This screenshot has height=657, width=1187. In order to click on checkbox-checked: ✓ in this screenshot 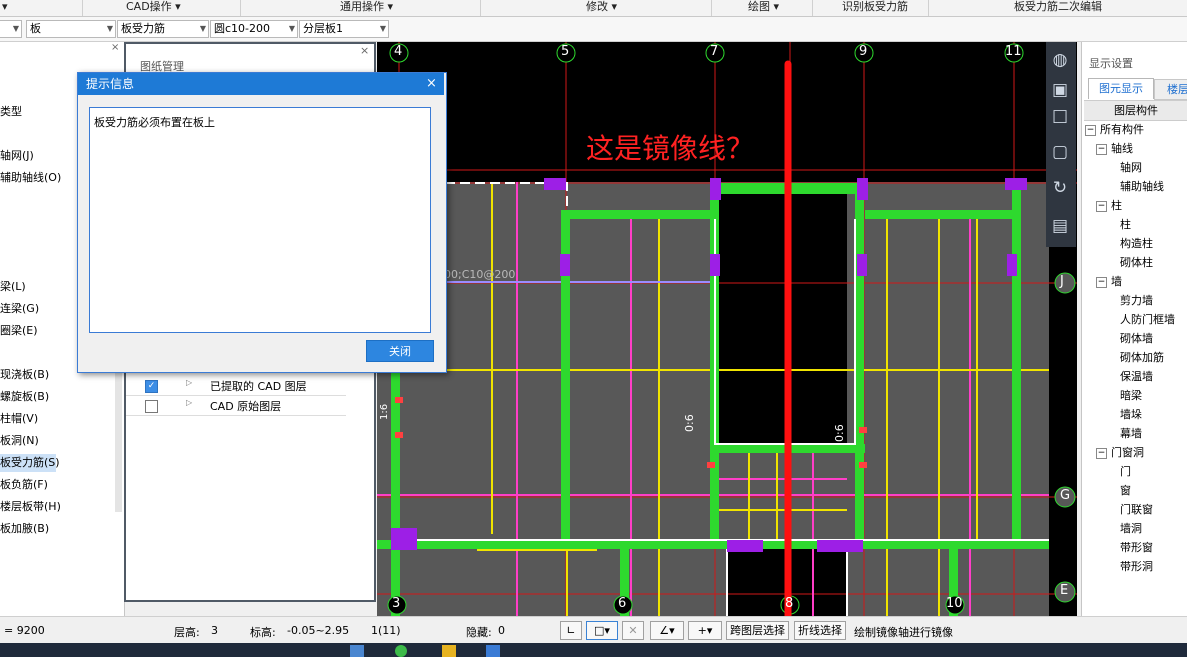, I will do `click(151, 386)`.